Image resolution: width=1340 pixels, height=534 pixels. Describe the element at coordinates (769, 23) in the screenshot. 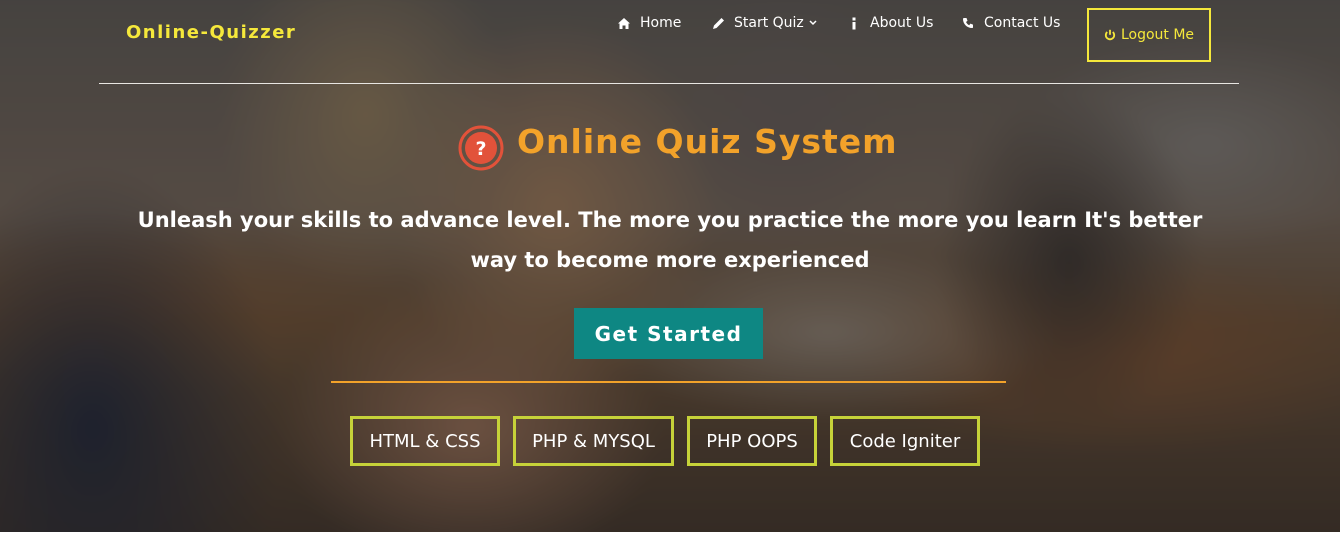

I see `nav-item-label: Start Quiz` at that location.